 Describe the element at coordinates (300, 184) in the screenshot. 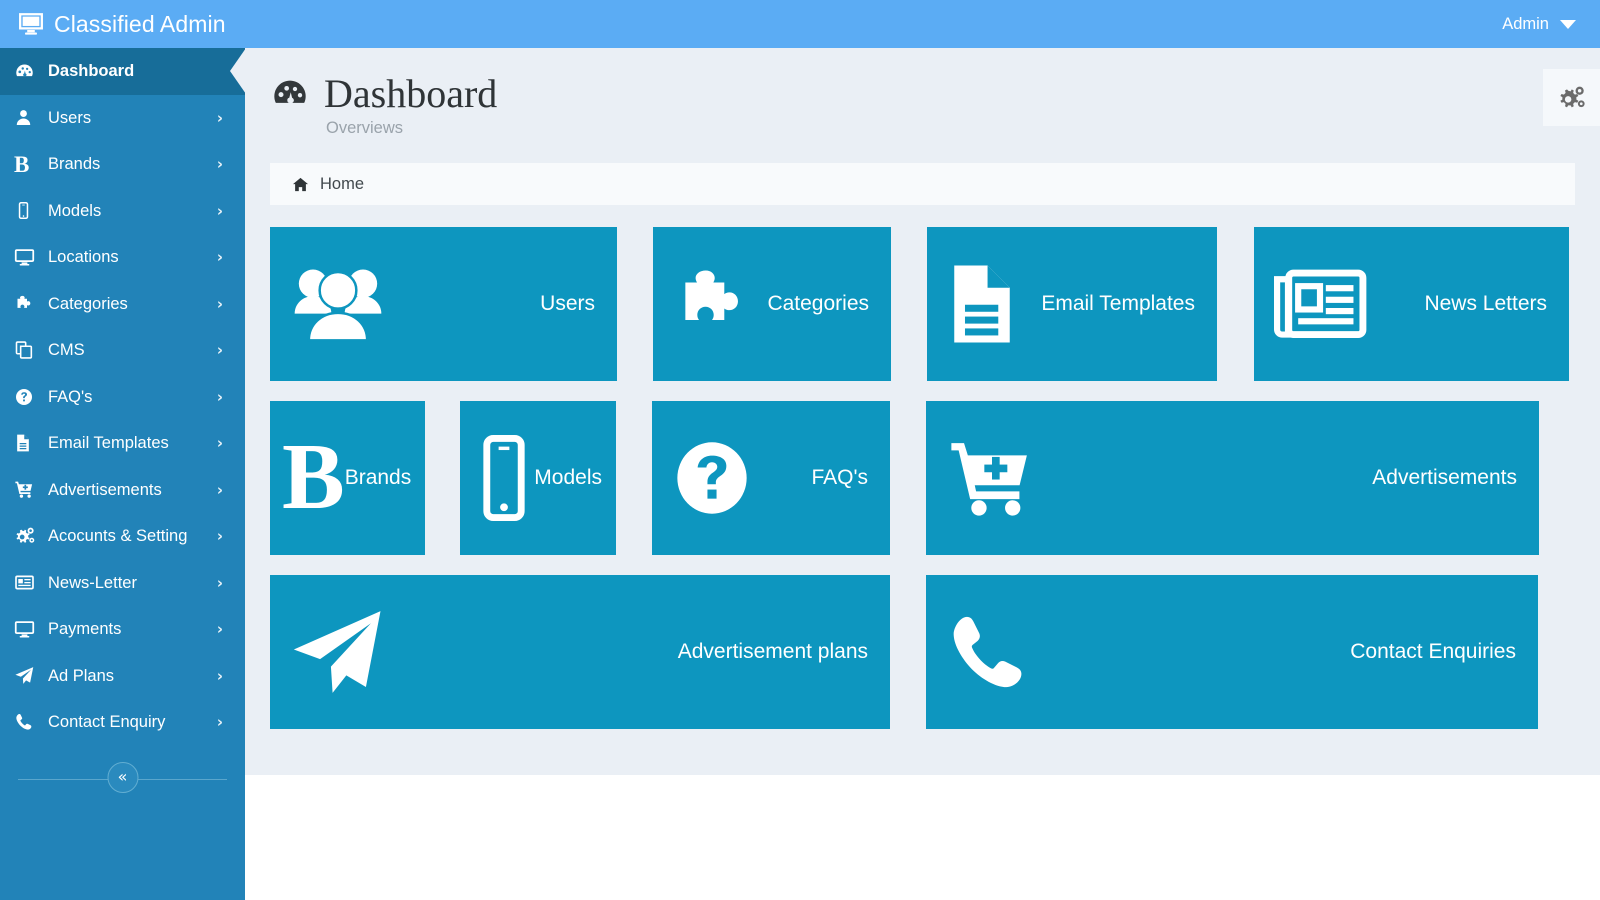

I see `home-icon` at that location.